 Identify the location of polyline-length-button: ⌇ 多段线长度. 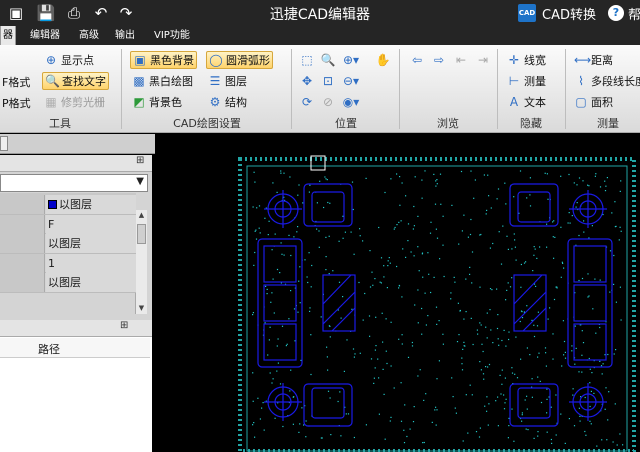
(606, 81).